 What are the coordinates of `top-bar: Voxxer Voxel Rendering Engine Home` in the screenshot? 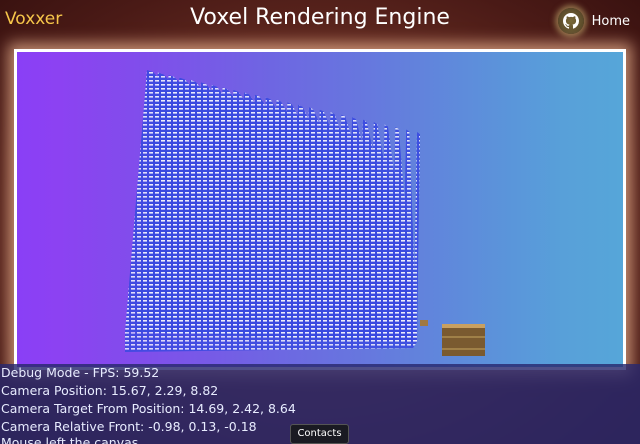 It's located at (320, 22).